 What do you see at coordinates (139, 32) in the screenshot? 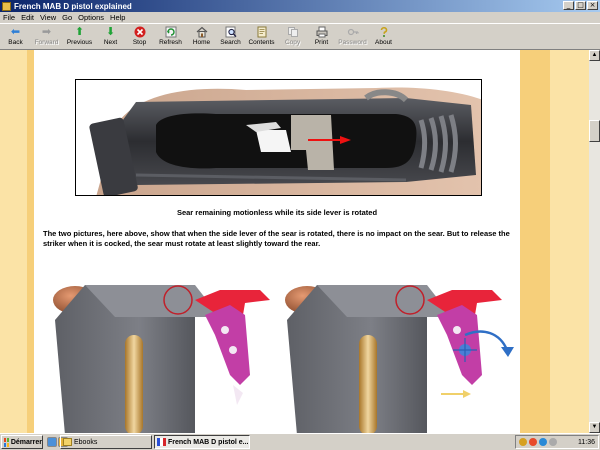
I see `stop-icon` at bounding box center [139, 32].